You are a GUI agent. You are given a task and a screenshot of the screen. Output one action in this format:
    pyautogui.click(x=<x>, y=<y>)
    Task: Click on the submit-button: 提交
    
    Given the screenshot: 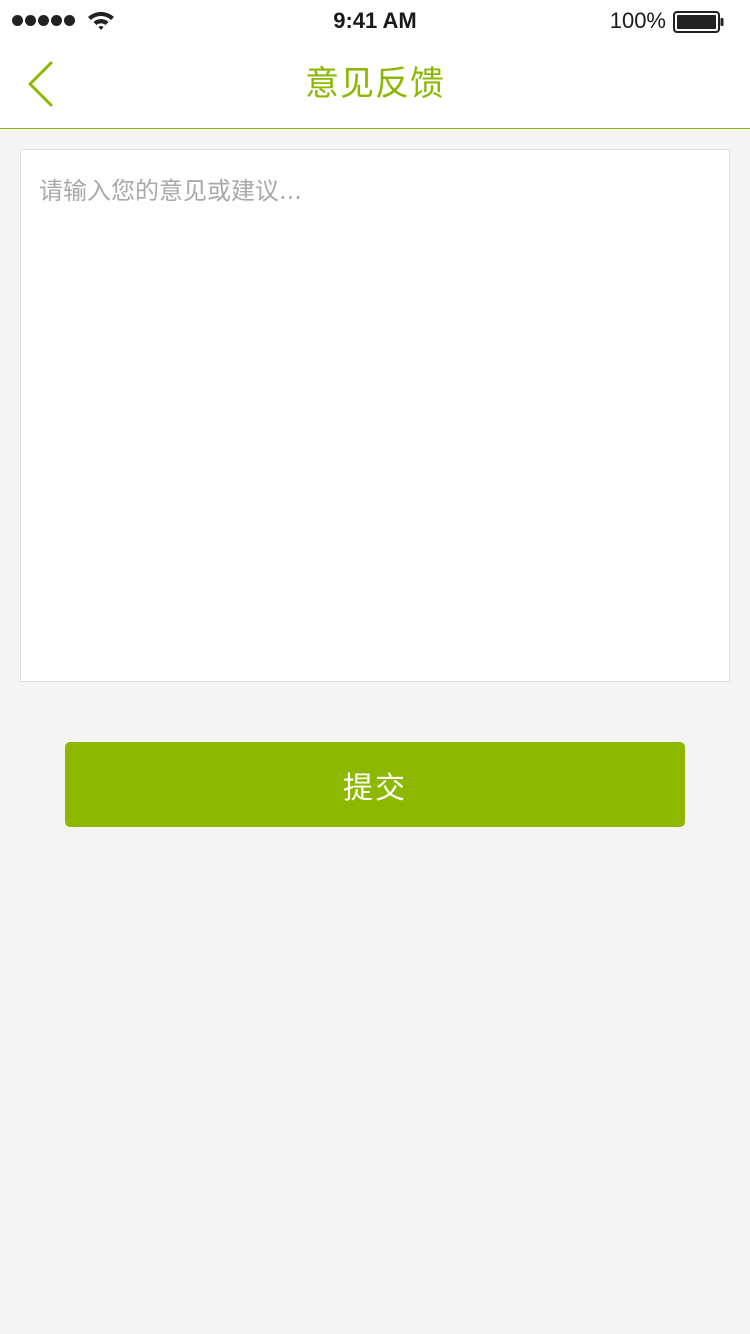 What is the action you would take?
    pyautogui.click(x=375, y=784)
    